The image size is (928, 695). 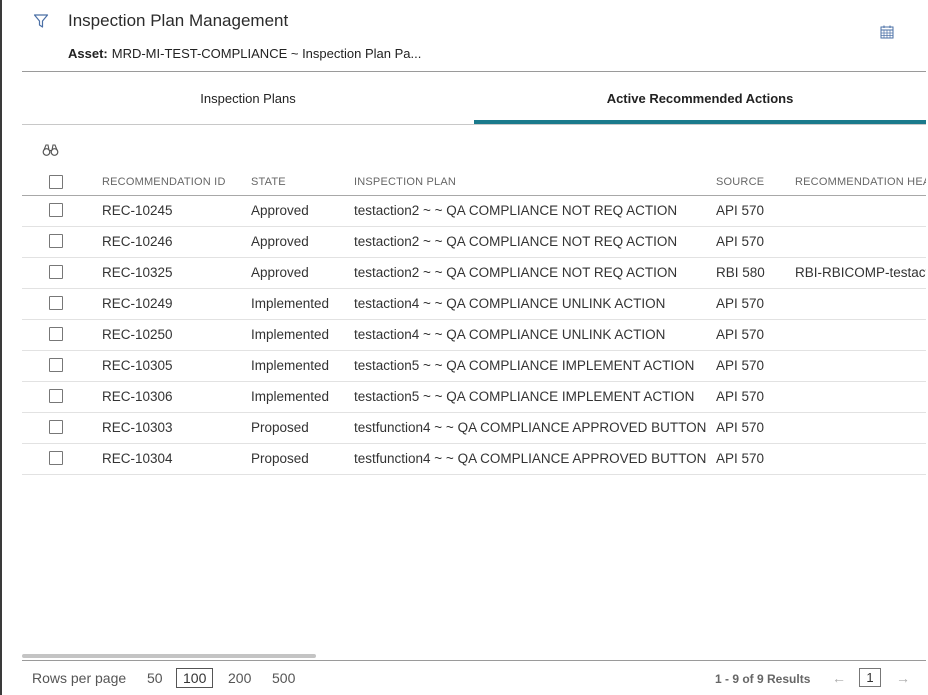 What do you see at coordinates (195, 678) in the screenshot?
I see `rows-per-page-100: 100` at bounding box center [195, 678].